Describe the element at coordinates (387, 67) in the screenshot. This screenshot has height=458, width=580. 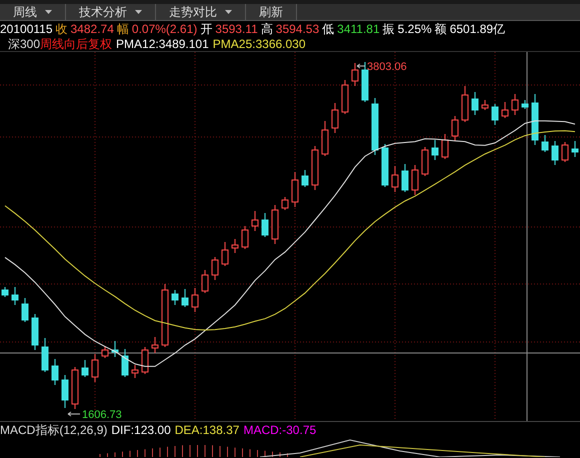
I see `high-price-label: 3803.06` at that location.